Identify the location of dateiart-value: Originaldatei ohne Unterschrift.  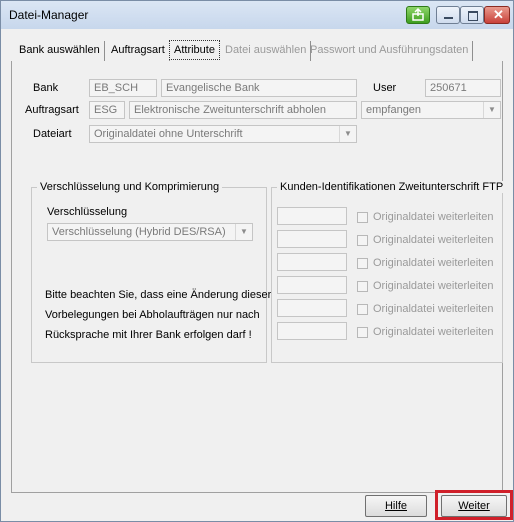
(168, 134).